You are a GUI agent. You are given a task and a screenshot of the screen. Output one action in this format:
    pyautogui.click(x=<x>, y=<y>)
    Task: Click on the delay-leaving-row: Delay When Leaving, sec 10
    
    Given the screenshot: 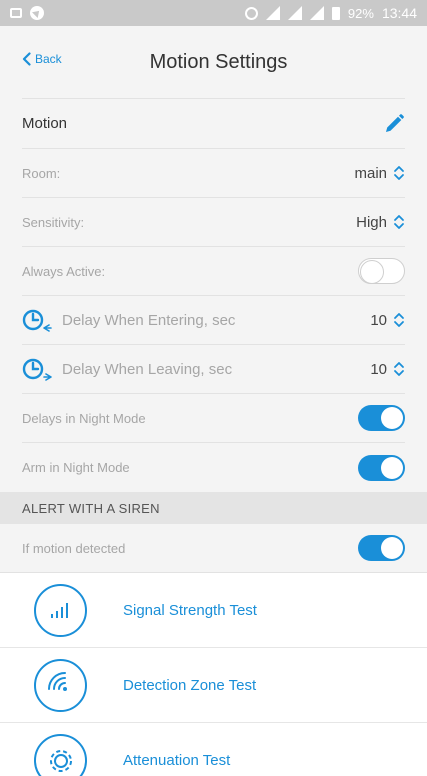 What is the action you would take?
    pyautogui.click(x=213, y=369)
    